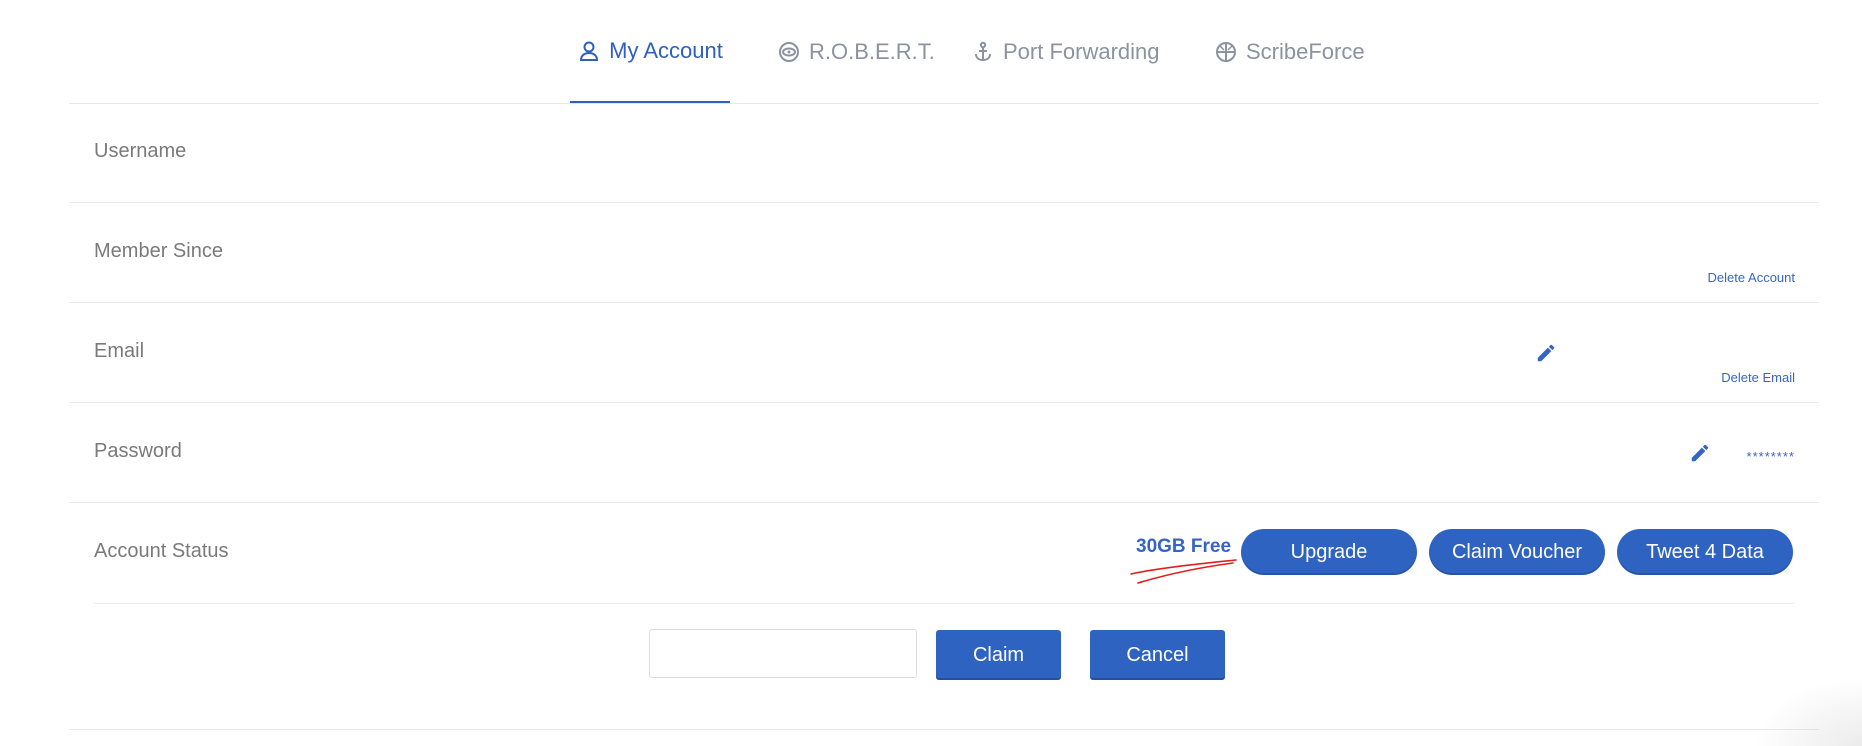 The width and height of the screenshot is (1862, 746). Describe the element at coordinates (998, 655) in the screenshot. I see `claim-button: Claim` at that location.